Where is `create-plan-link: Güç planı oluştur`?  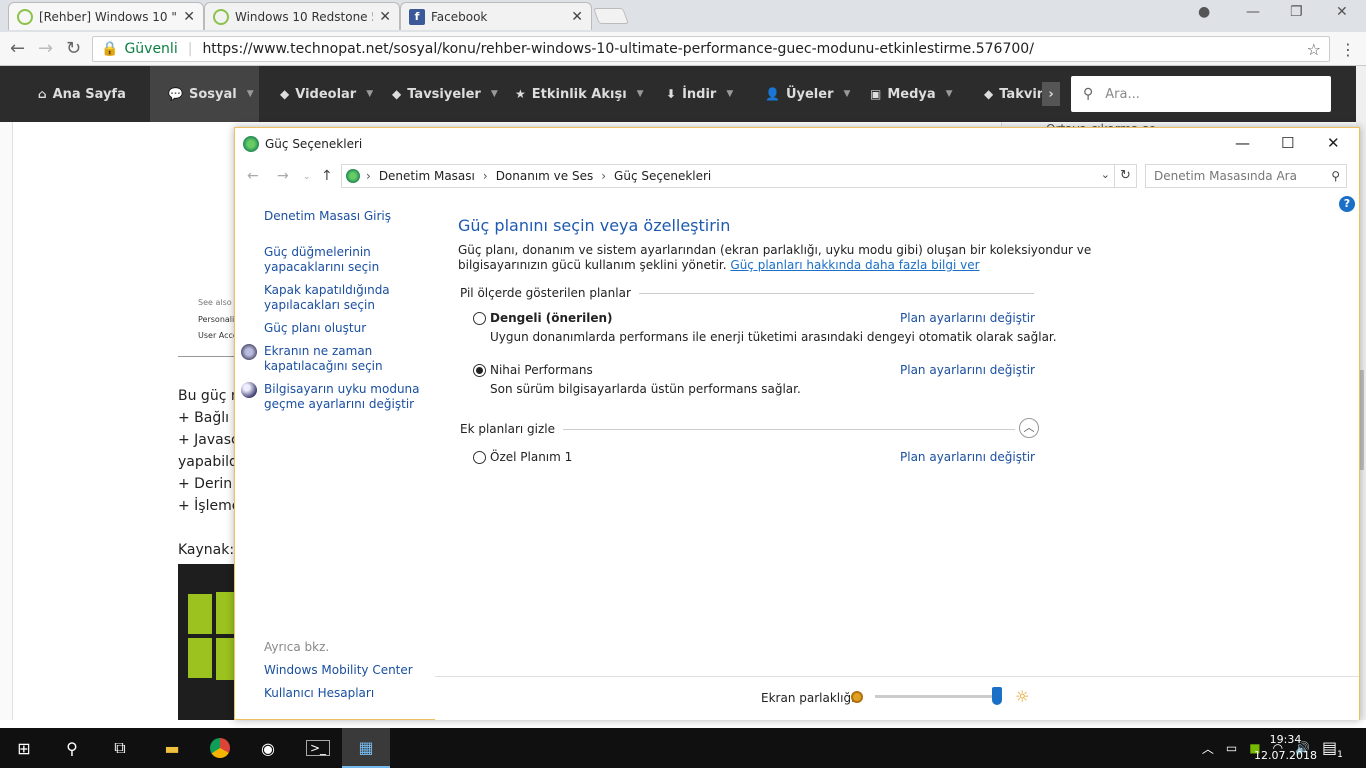
create-plan-link: Güç planı oluştur is located at coordinates (315, 328).